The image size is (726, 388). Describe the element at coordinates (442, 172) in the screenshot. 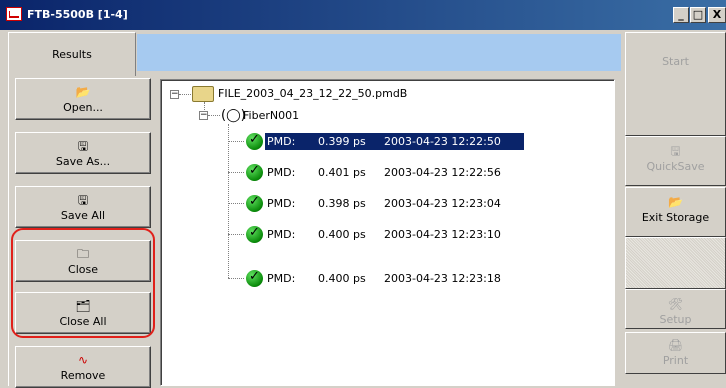

I see `row-date: 2003-04-23 12:22:56` at that location.